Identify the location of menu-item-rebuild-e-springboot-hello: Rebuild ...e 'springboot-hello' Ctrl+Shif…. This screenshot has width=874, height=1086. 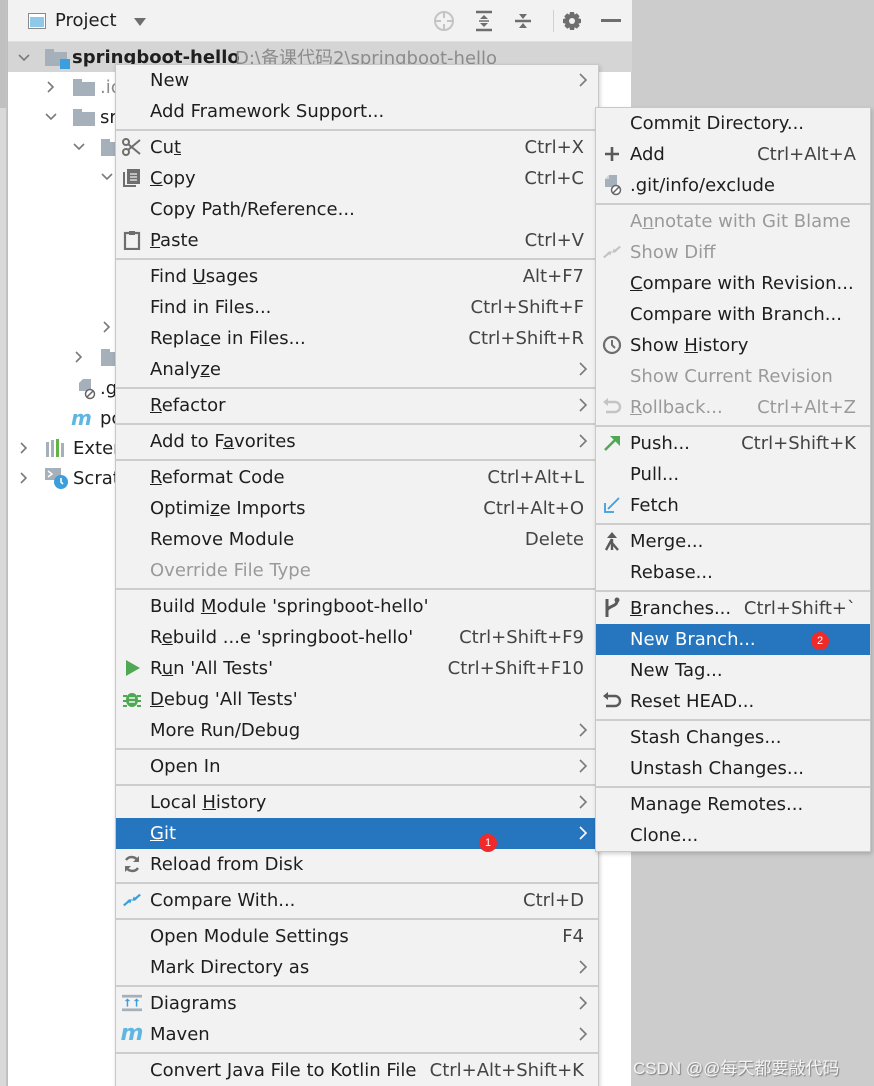
(357, 637).